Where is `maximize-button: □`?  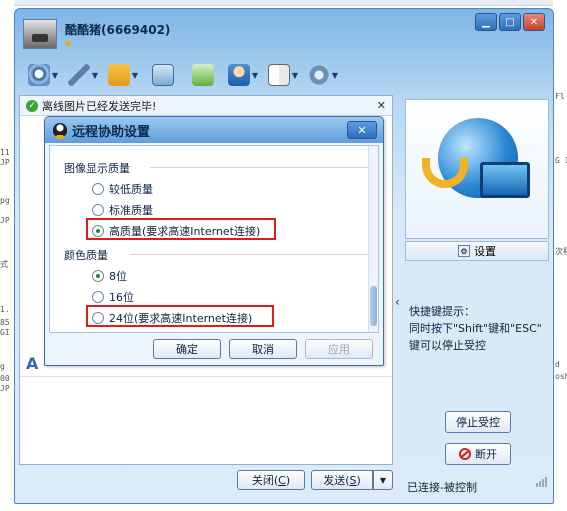 maximize-button: □ is located at coordinates (510, 22).